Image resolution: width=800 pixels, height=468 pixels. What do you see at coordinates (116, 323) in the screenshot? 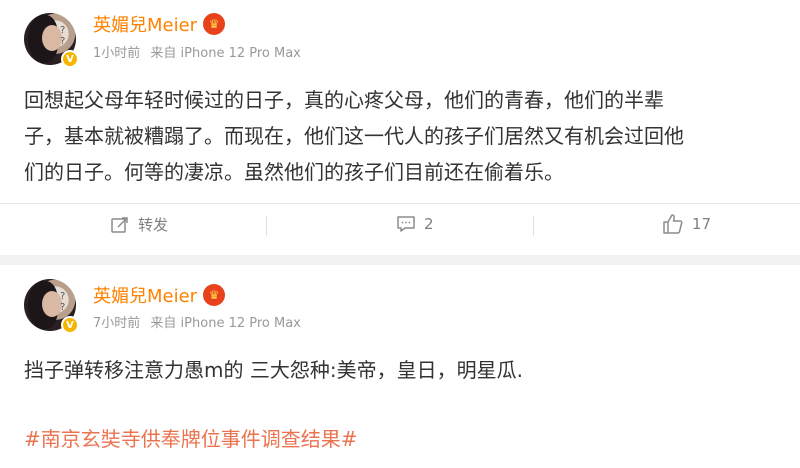
I see `post-time: 7小时前` at bounding box center [116, 323].